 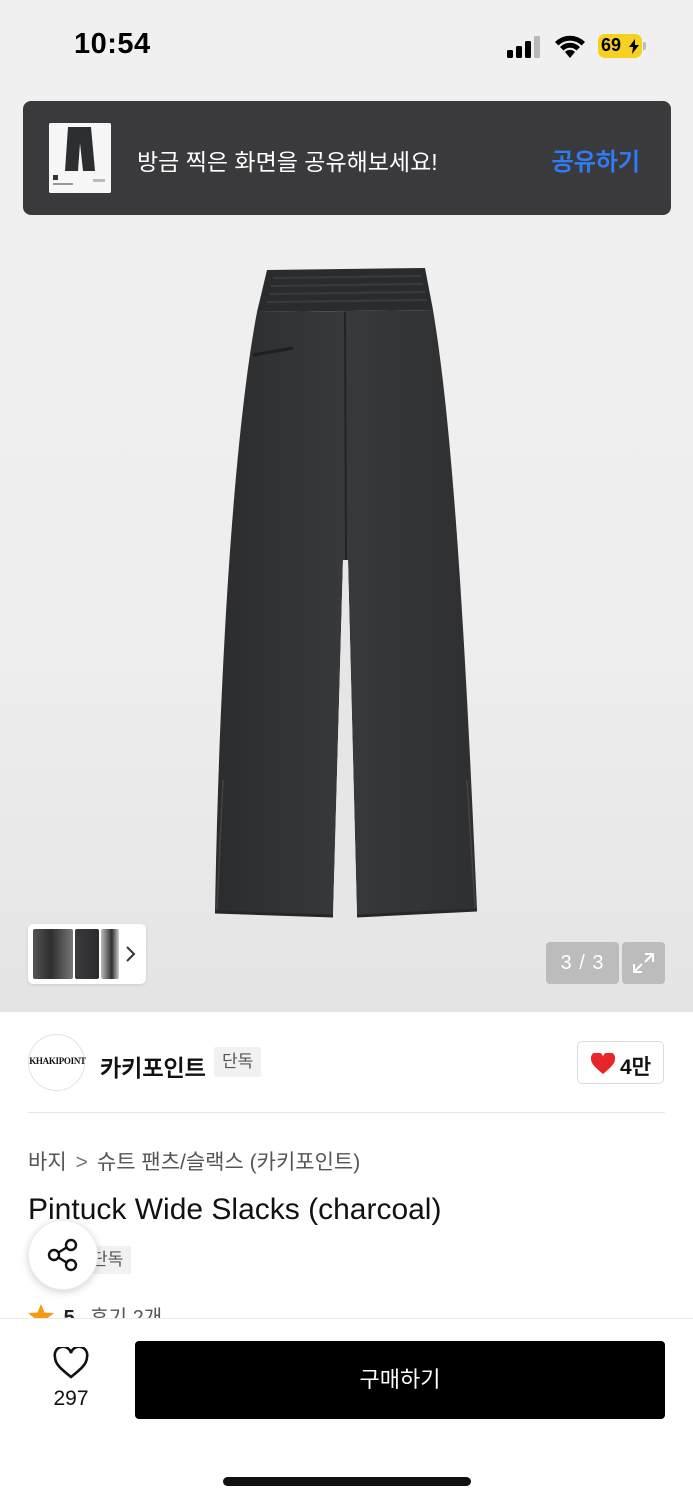 What do you see at coordinates (596, 159) in the screenshot?
I see `share-now-button: 공유하기` at bounding box center [596, 159].